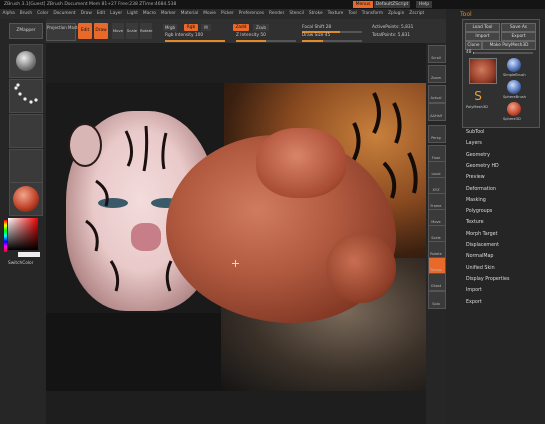  What do you see at coordinates (437, 282) in the screenshot?
I see `shelf-ghost-button` at bounding box center [437, 282].